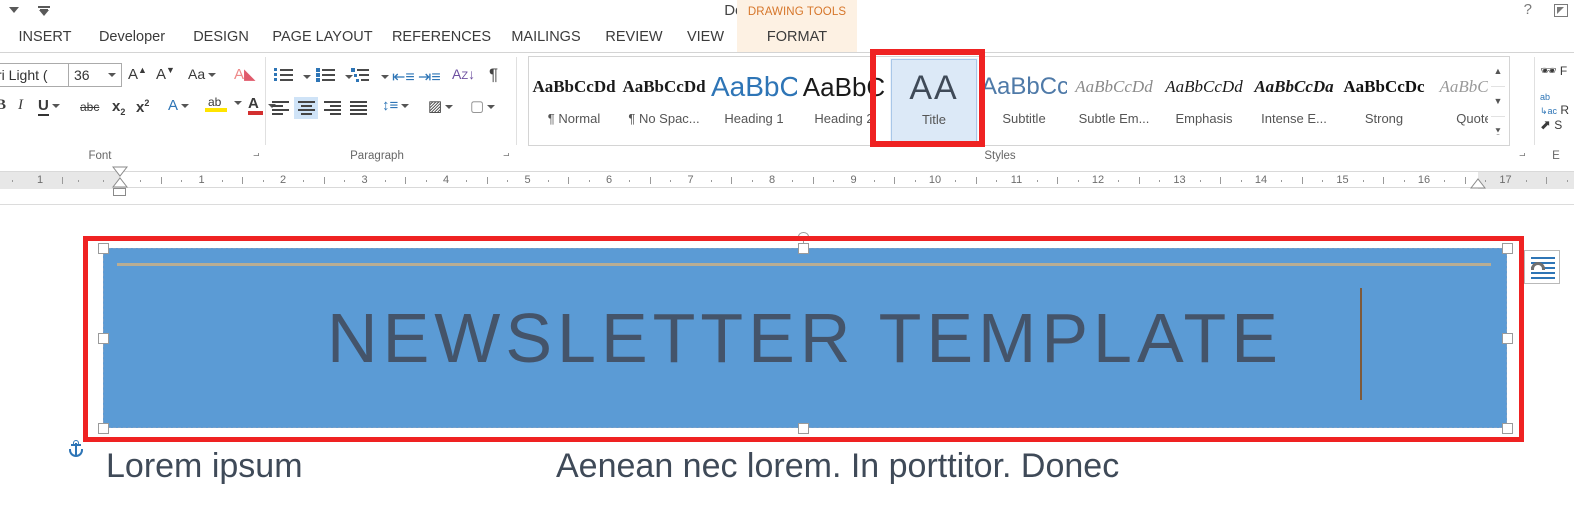 This screenshot has width=1574, height=515. I want to click on tab-insert: INSERT, so click(45, 37).